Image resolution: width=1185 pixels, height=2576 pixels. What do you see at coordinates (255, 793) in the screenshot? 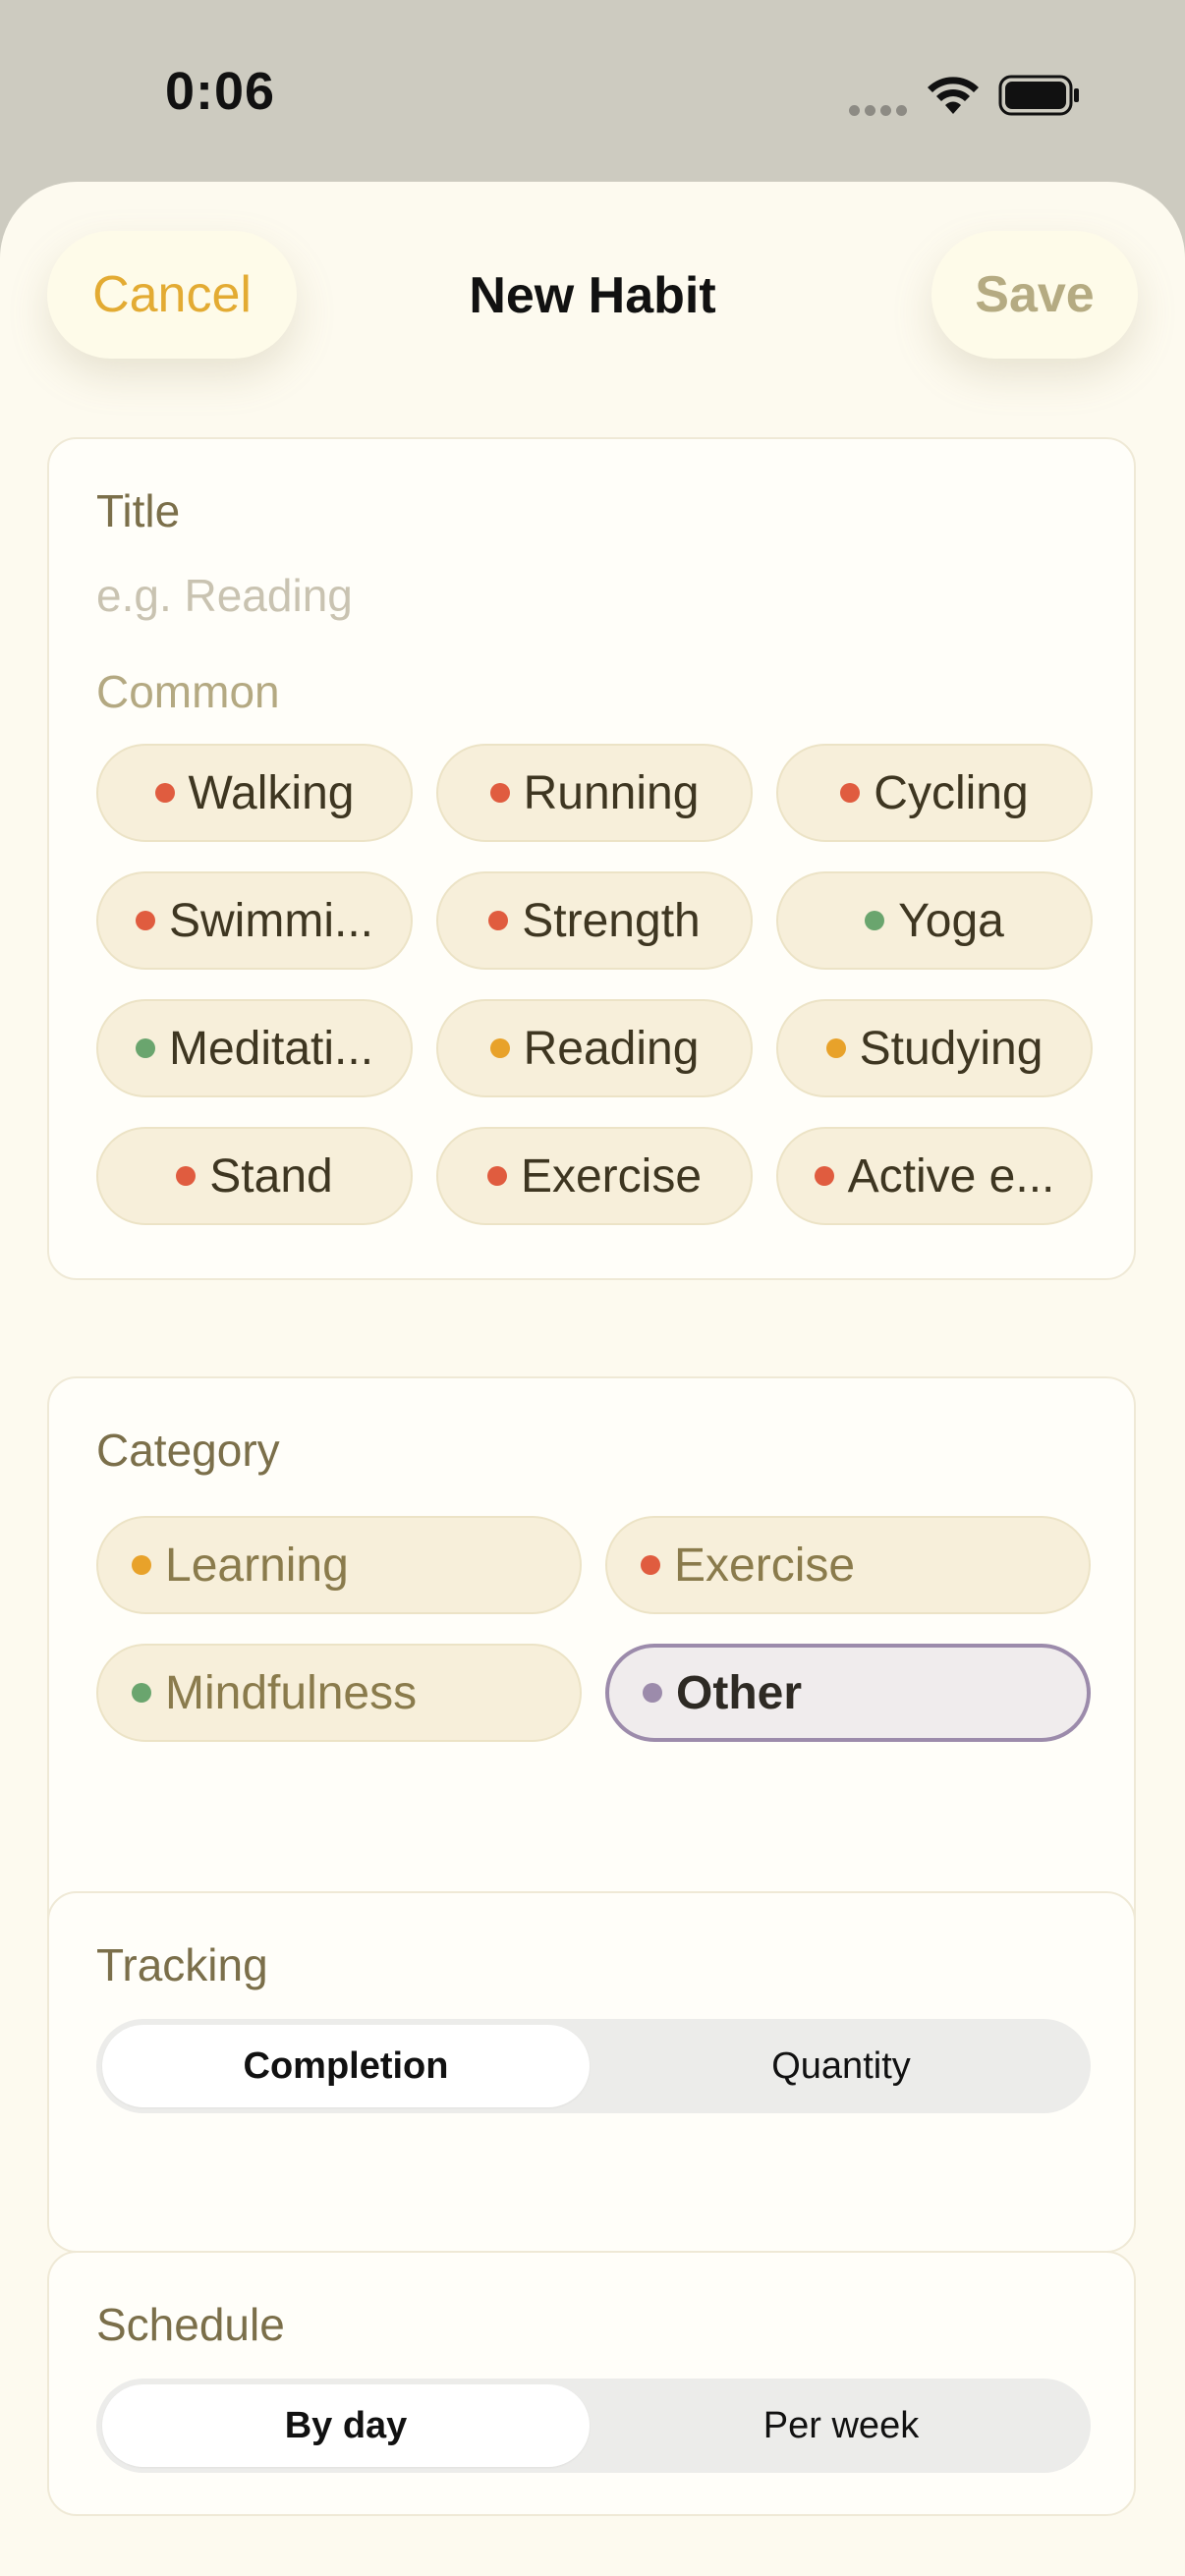
I see `common-chip-walking: Walking` at bounding box center [255, 793].